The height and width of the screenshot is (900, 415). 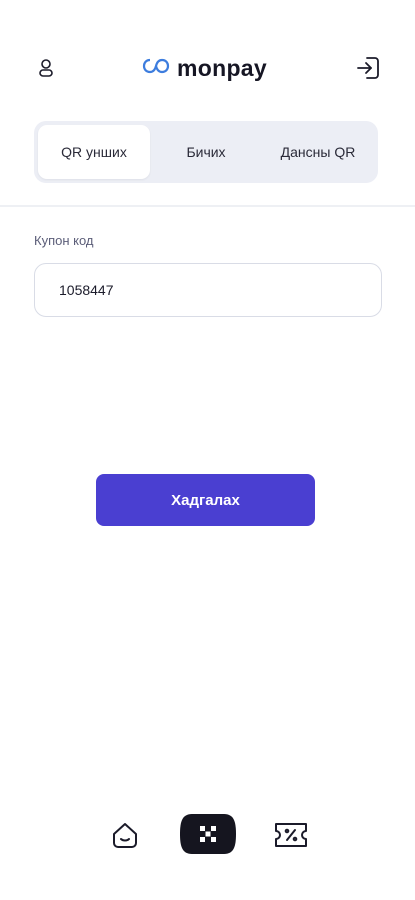 I want to click on tab-write: Бичиx, so click(x=206, y=152).